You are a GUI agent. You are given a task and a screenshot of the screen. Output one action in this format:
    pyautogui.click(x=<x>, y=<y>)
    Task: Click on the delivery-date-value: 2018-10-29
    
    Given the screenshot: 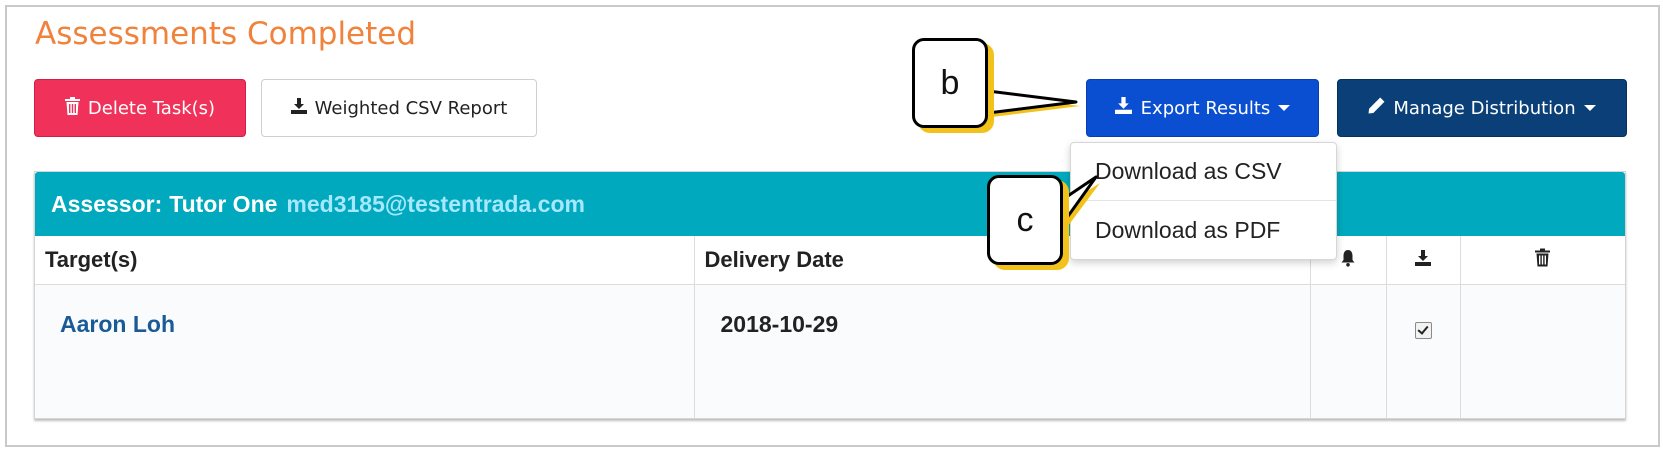 What is the action you would take?
    pyautogui.click(x=779, y=323)
    